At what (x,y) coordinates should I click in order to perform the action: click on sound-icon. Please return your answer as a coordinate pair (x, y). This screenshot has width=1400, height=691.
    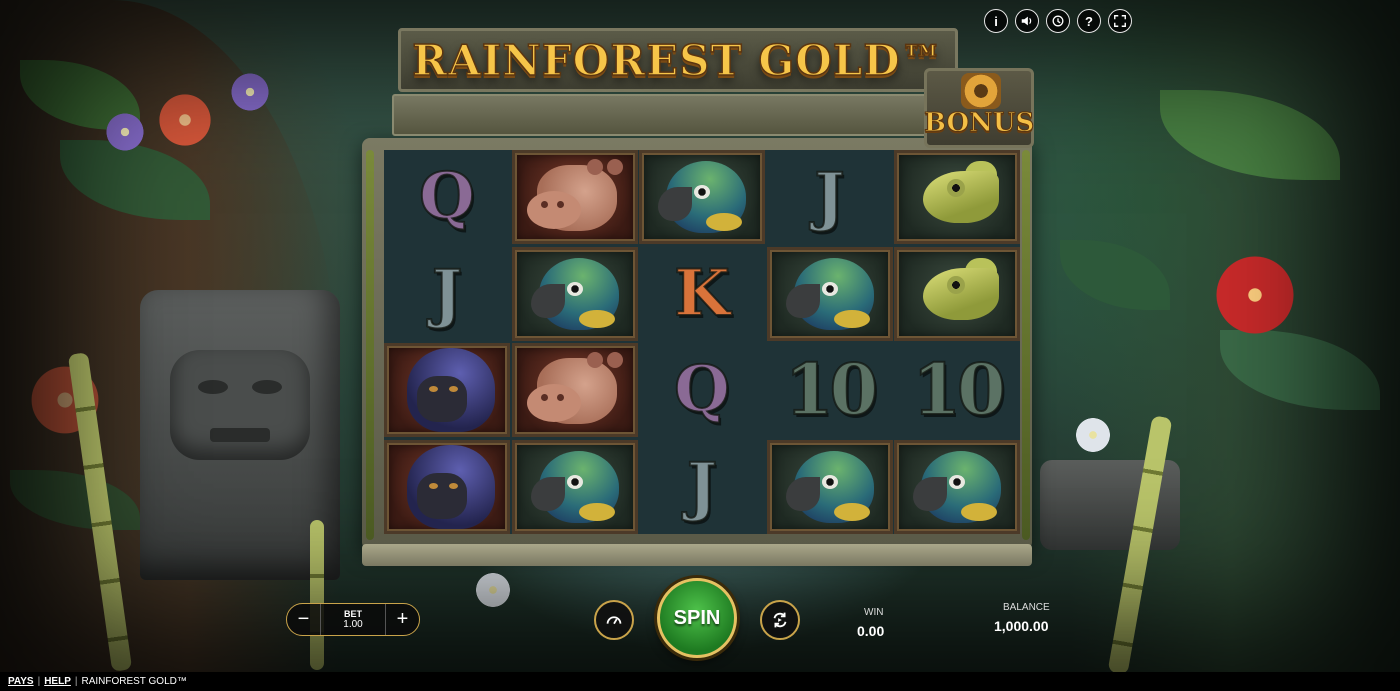
    Looking at the image, I should click on (1027, 21).